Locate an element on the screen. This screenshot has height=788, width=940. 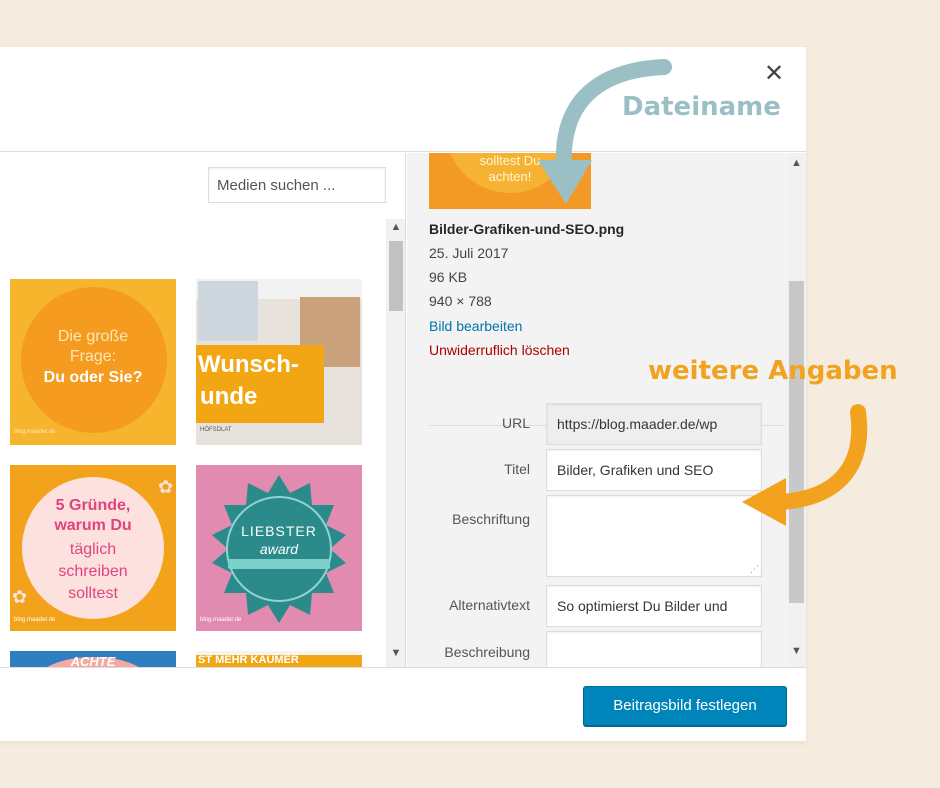
thumbnail-text: schreiben is located at coordinates (93, 571).